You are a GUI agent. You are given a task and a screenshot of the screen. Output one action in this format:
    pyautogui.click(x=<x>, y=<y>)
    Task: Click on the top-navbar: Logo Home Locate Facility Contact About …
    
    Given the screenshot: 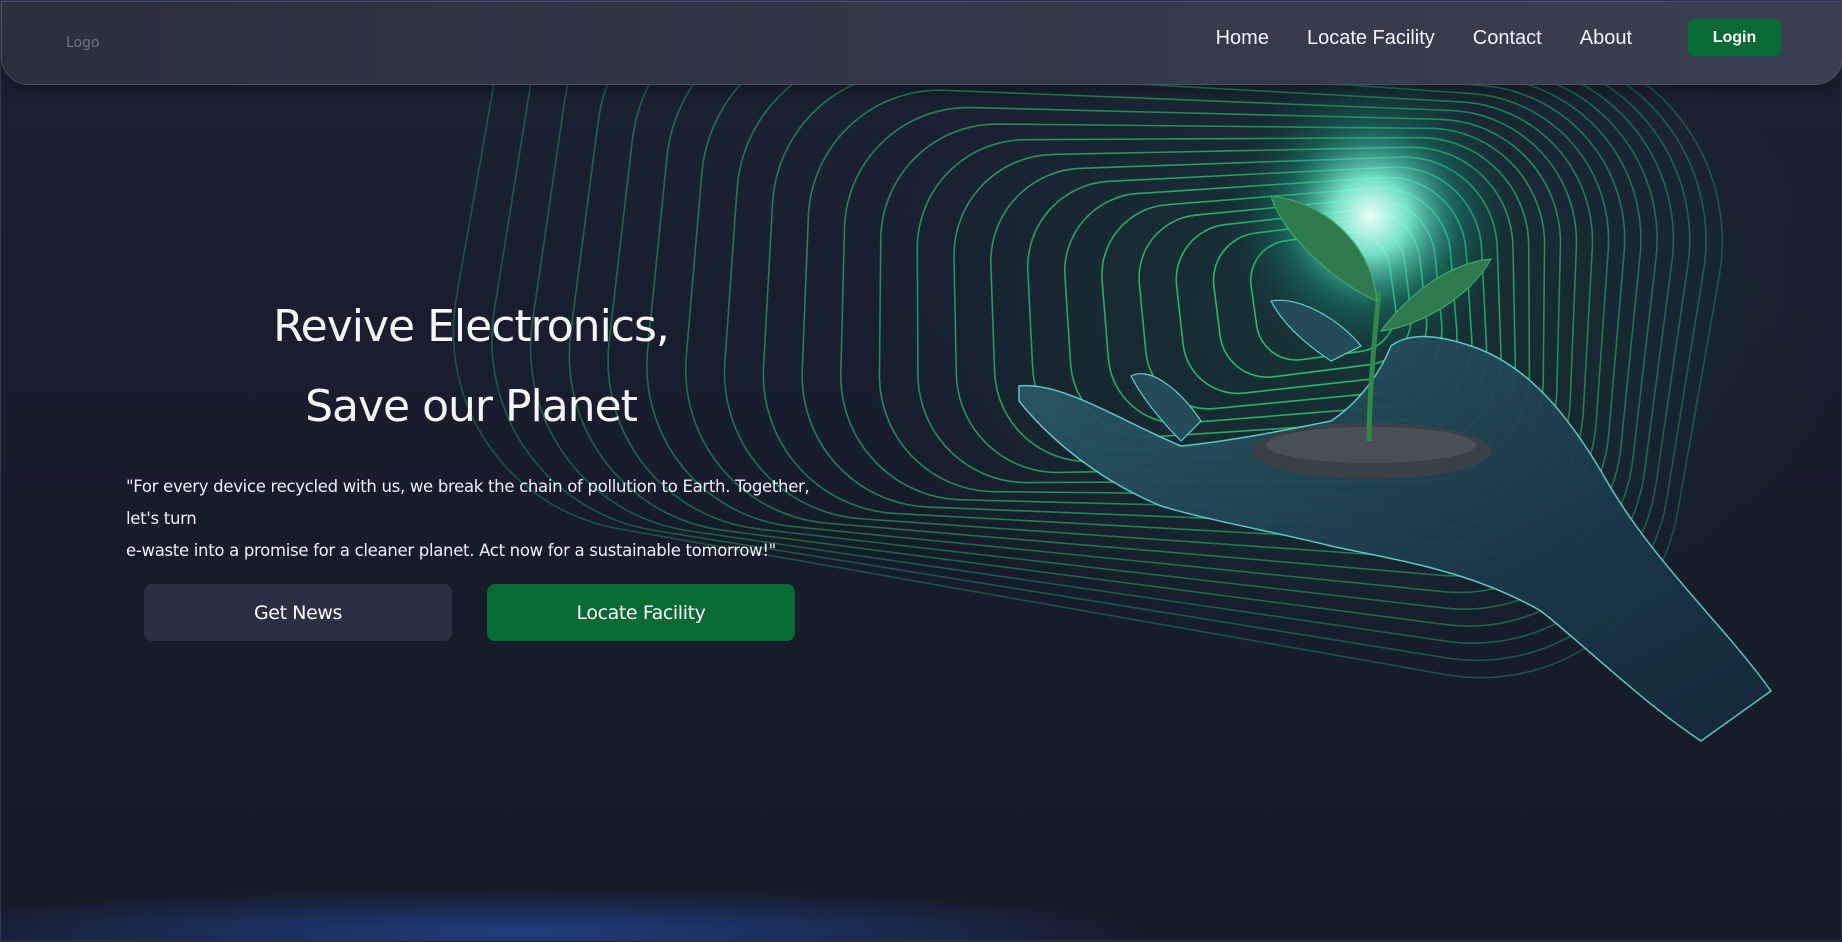 What is the action you would take?
    pyautogui.click(x=921, y=43)
    